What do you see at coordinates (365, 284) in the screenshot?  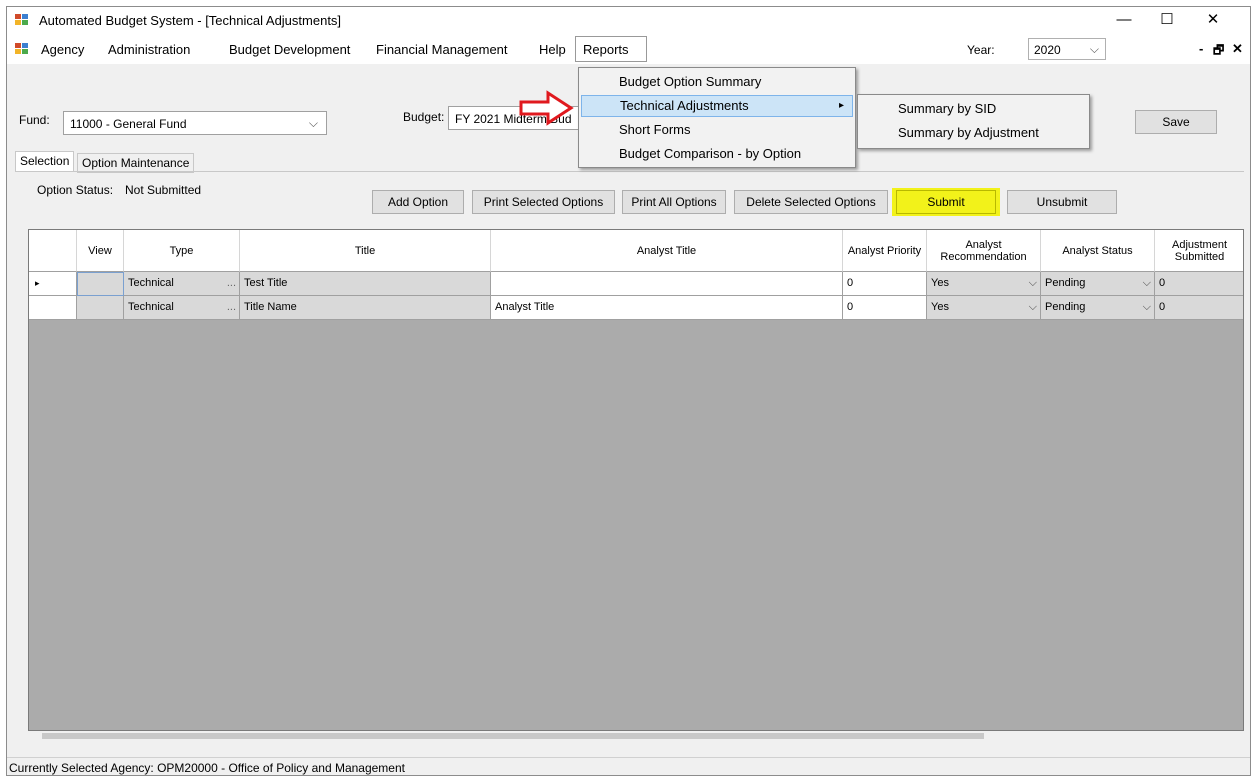 I see `title-cell: Test Title` at bounding box center [365, 284].